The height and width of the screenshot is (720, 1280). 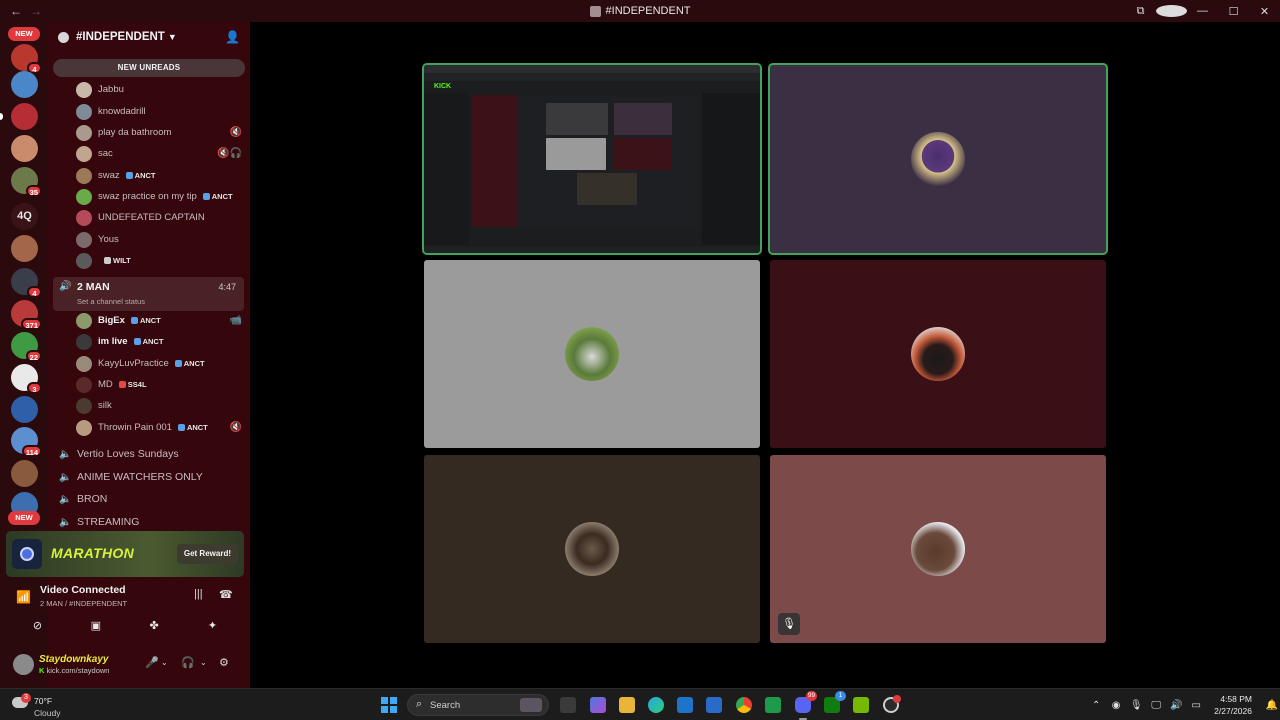 I want to click on server-icon-11: 3, so click(x=26, y=379).